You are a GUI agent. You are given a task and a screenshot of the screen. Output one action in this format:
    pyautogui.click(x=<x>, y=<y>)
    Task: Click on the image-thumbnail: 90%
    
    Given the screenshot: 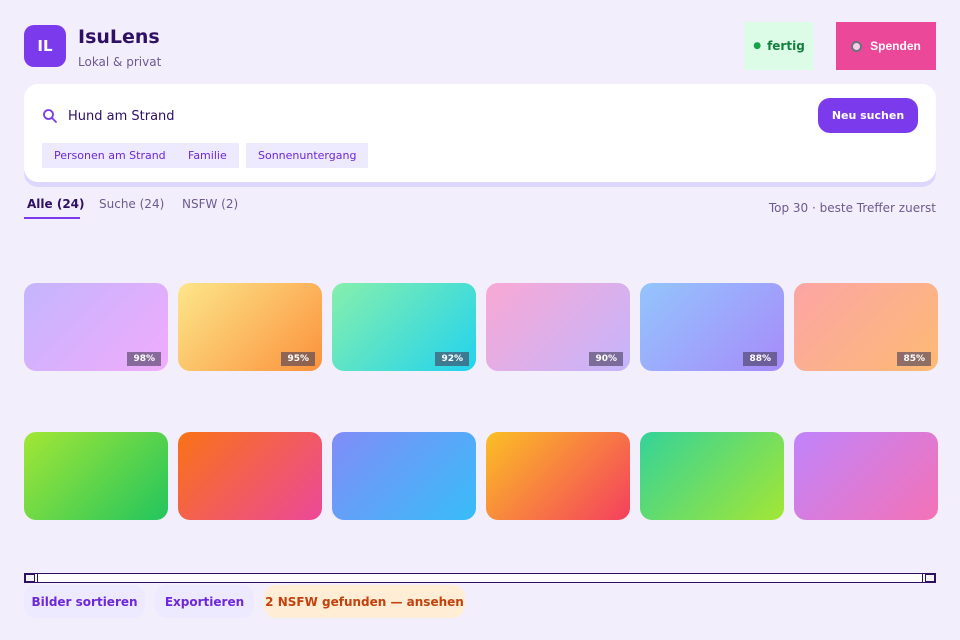 What is the action you would take?
    pyautogui.click(x=558, y=327)
    